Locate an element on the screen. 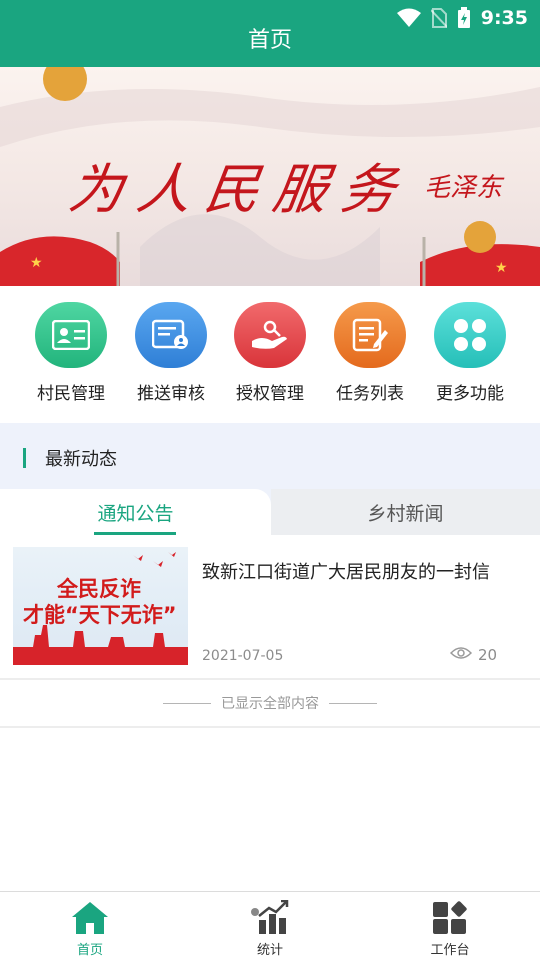 This screenshot has height=961, width=540. latest-news-section: 最新动态 is located at coordinates (270, 456).